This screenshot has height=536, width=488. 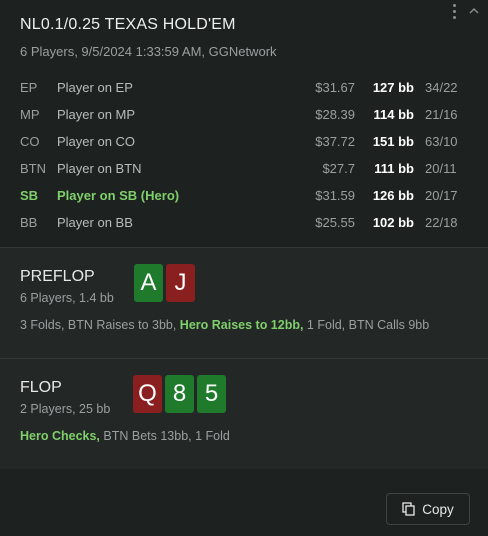 What do you see at coordinates (244, 114) in the screenshot?
I see `player-row: MP Player on MP $28.39 114 bb 21/16` at bounding box center [244, 114].